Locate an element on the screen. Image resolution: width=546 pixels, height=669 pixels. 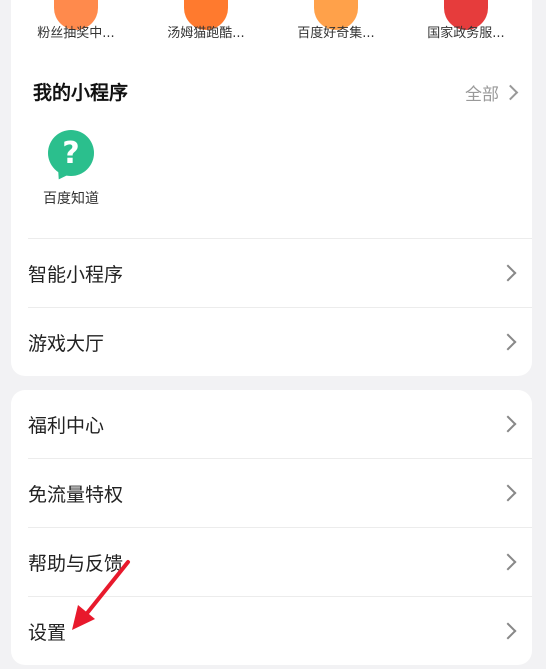
menu-item-welfare-center: 福利中心 is located at coordinates (271, 424).